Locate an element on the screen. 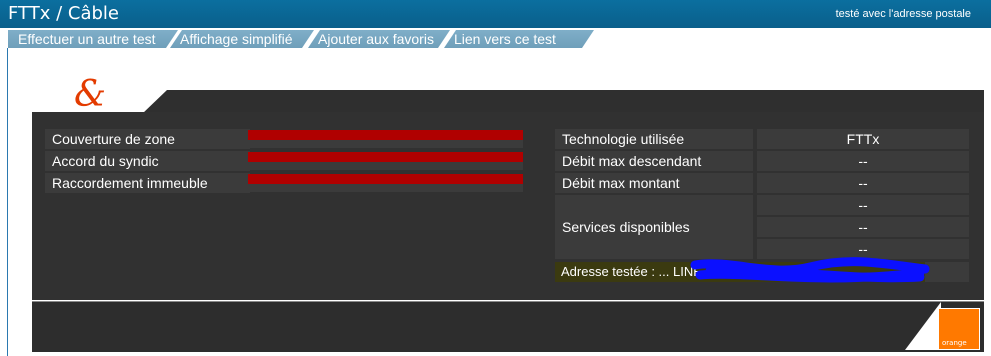  orange-logo: orange is located at coordinates (959, 329).